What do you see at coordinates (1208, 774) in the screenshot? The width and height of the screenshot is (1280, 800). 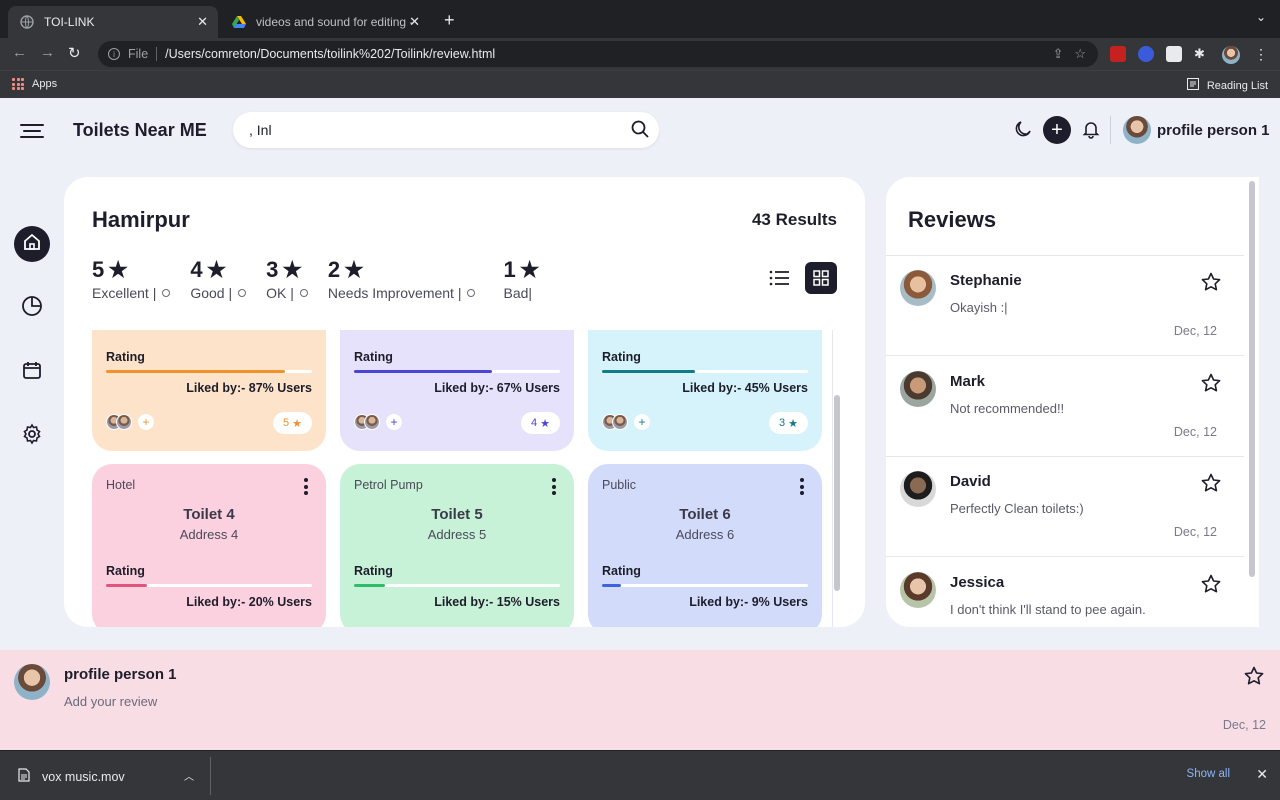 I see `show-all-downloads-link: Show all` at bounding box center [1208, 774].